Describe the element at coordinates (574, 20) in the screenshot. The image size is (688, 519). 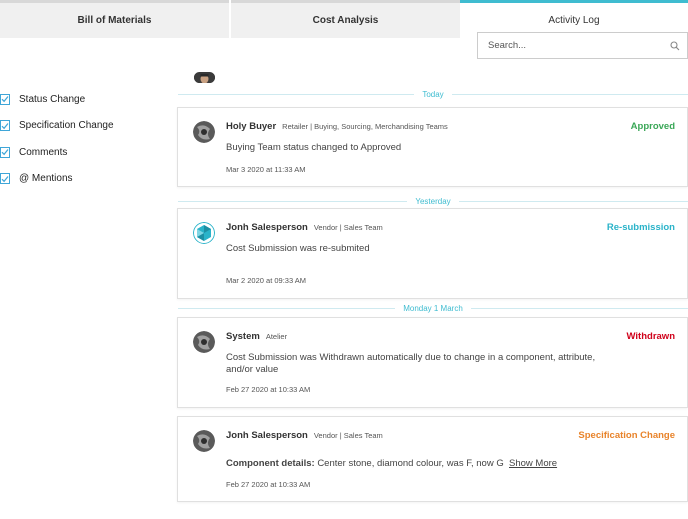
I see `tab-label: Activity Log` at that location.